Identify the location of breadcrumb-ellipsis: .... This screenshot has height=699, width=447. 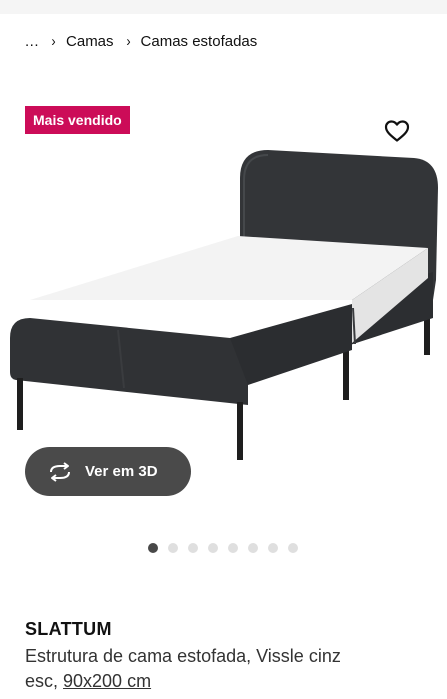
(32, 41).